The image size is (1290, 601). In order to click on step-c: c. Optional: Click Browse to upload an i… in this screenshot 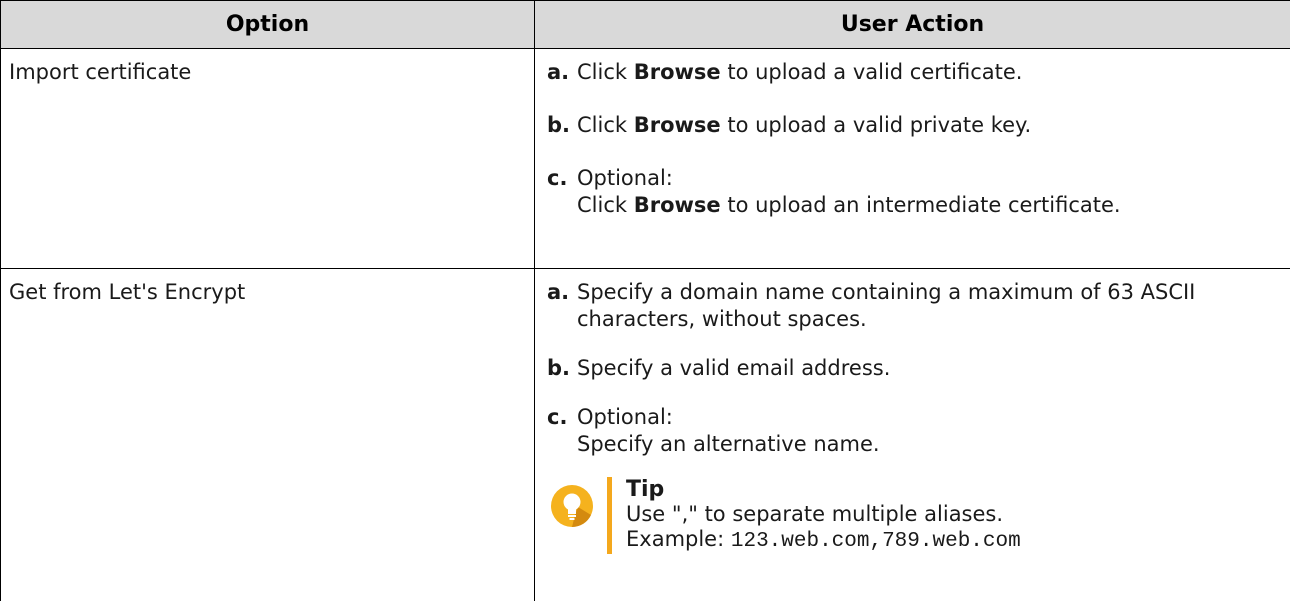, I will do `click(914, 192)`.